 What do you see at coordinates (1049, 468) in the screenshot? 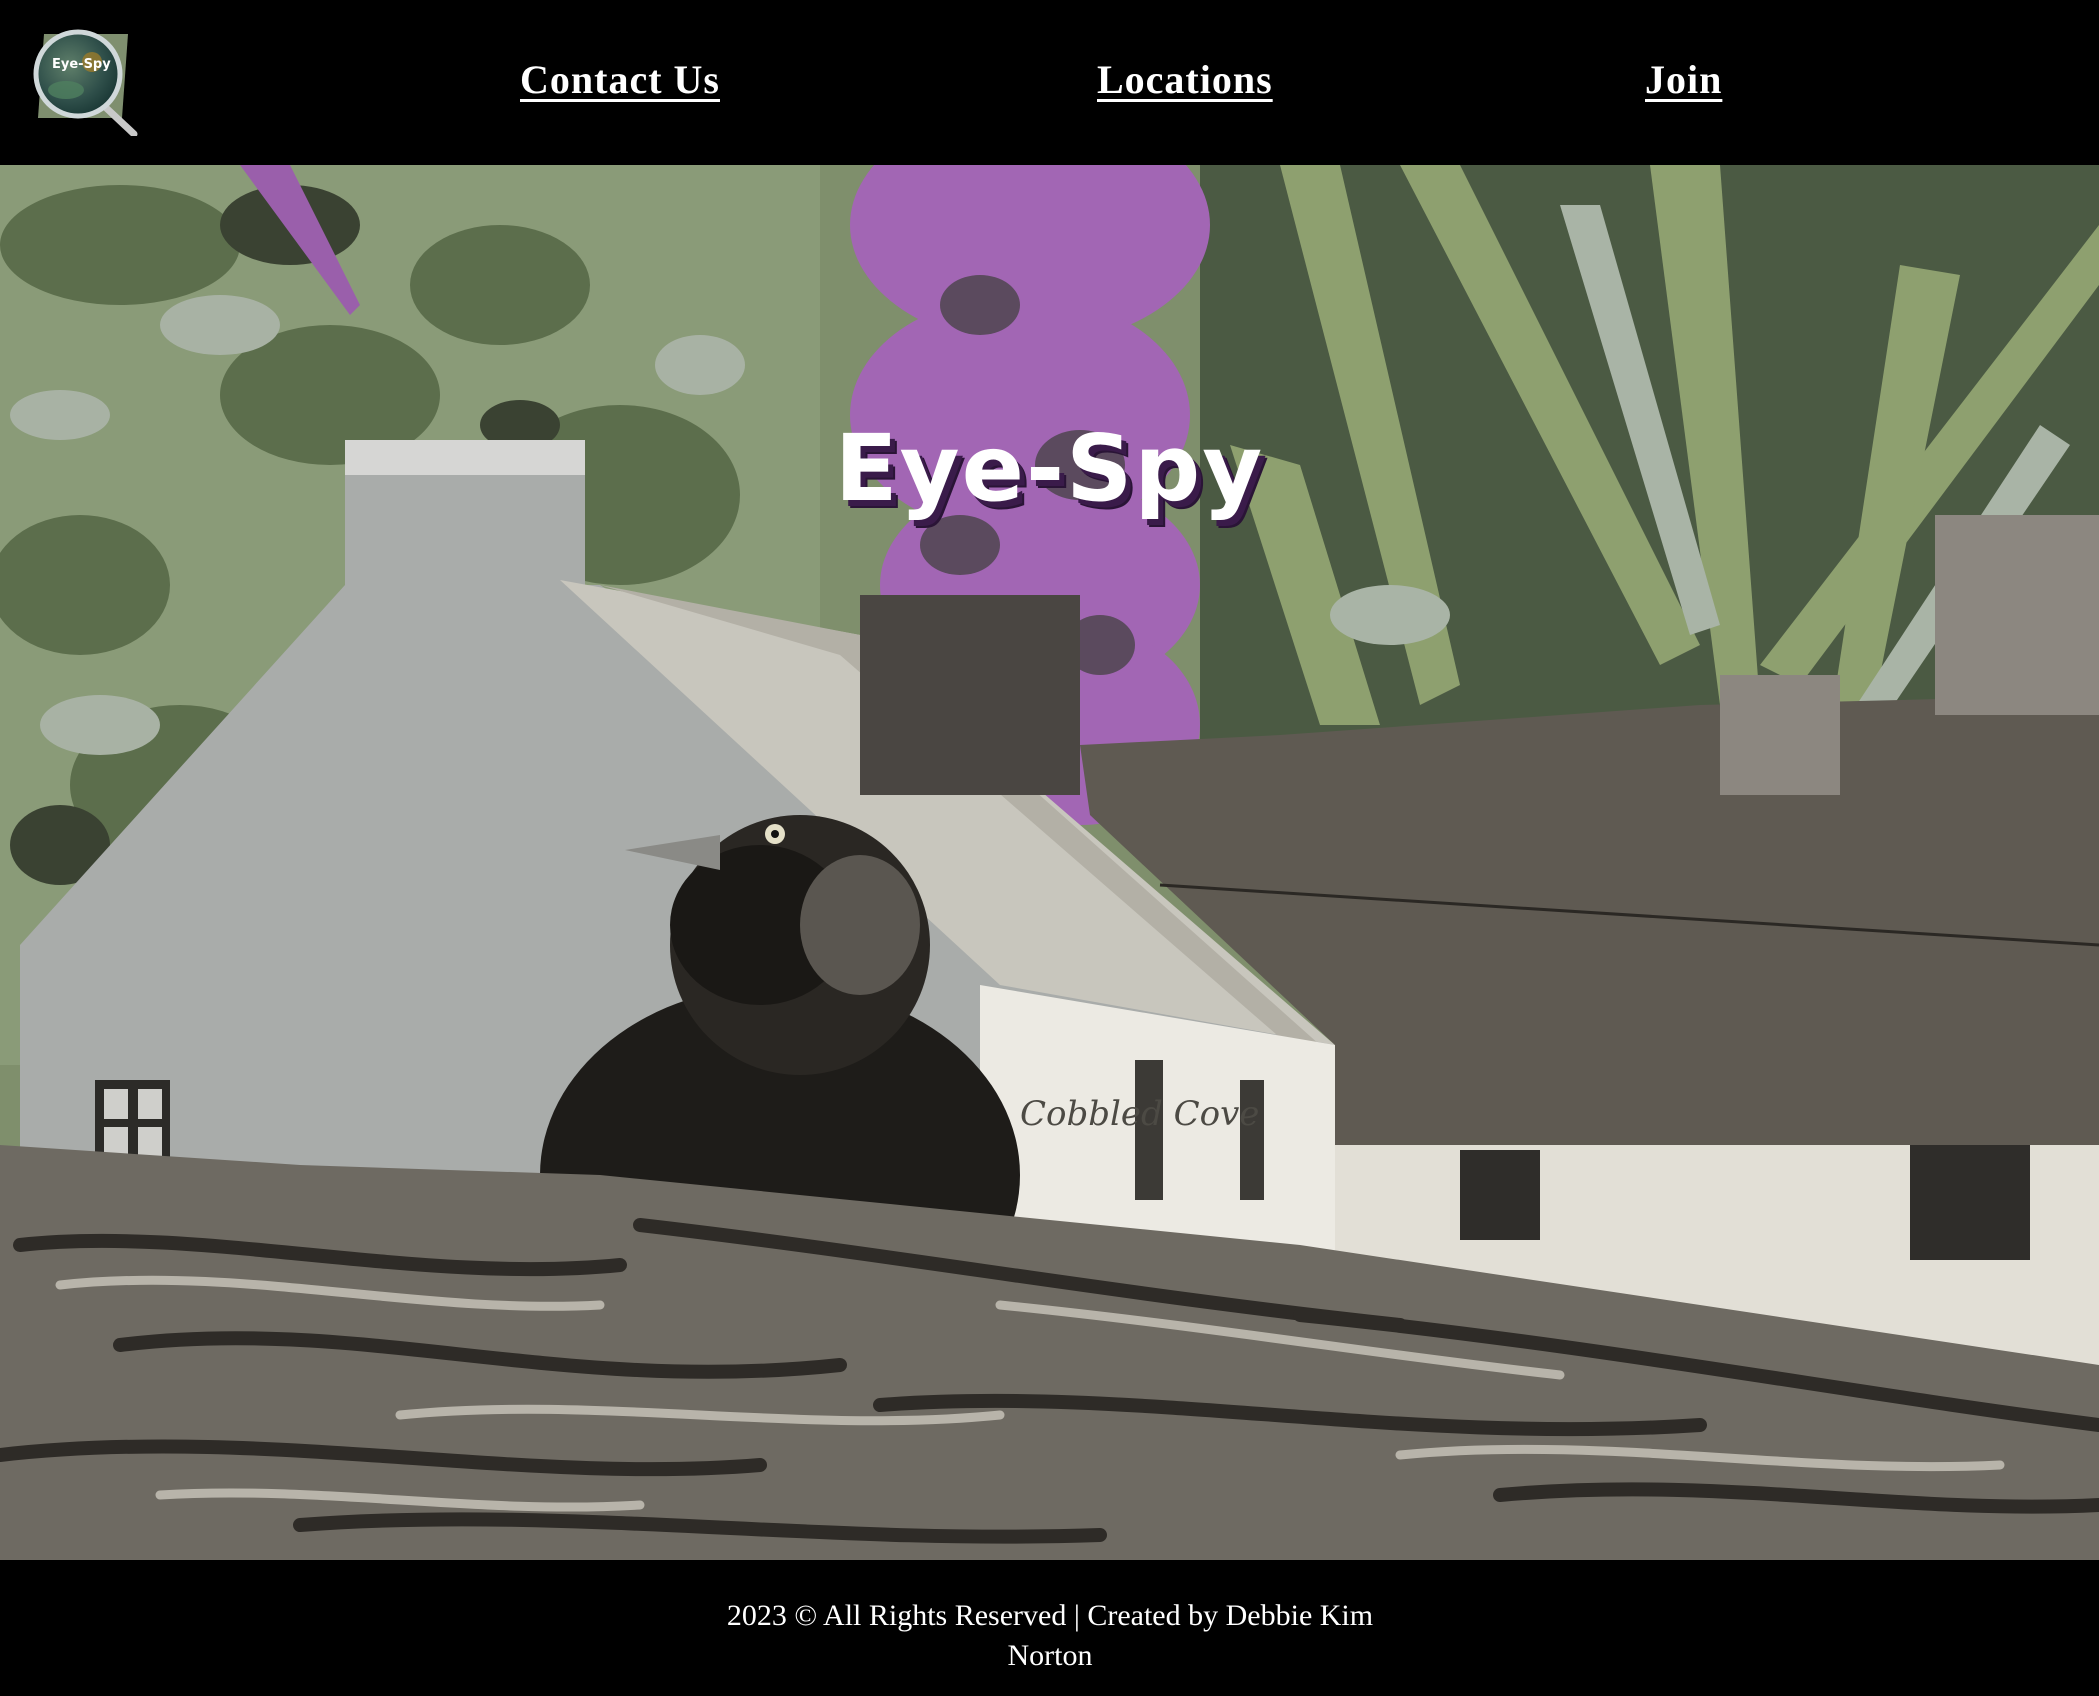
I see `hero-title: Eye-Spy` at bounding box center [1049, 468].